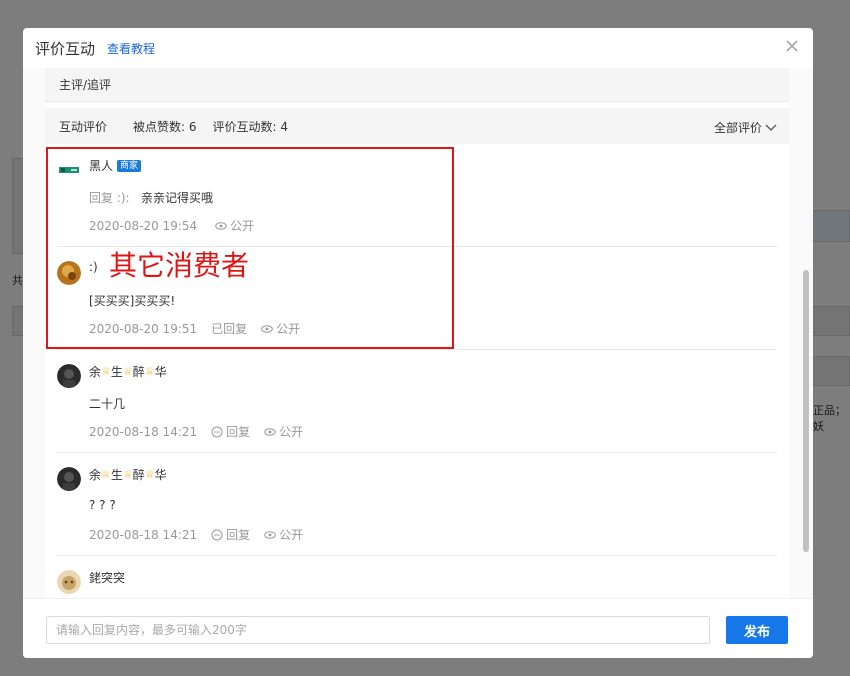 This screenshot has width=850, height=676. I want to click on reply-target: 回复 :):, so click(109, 198).